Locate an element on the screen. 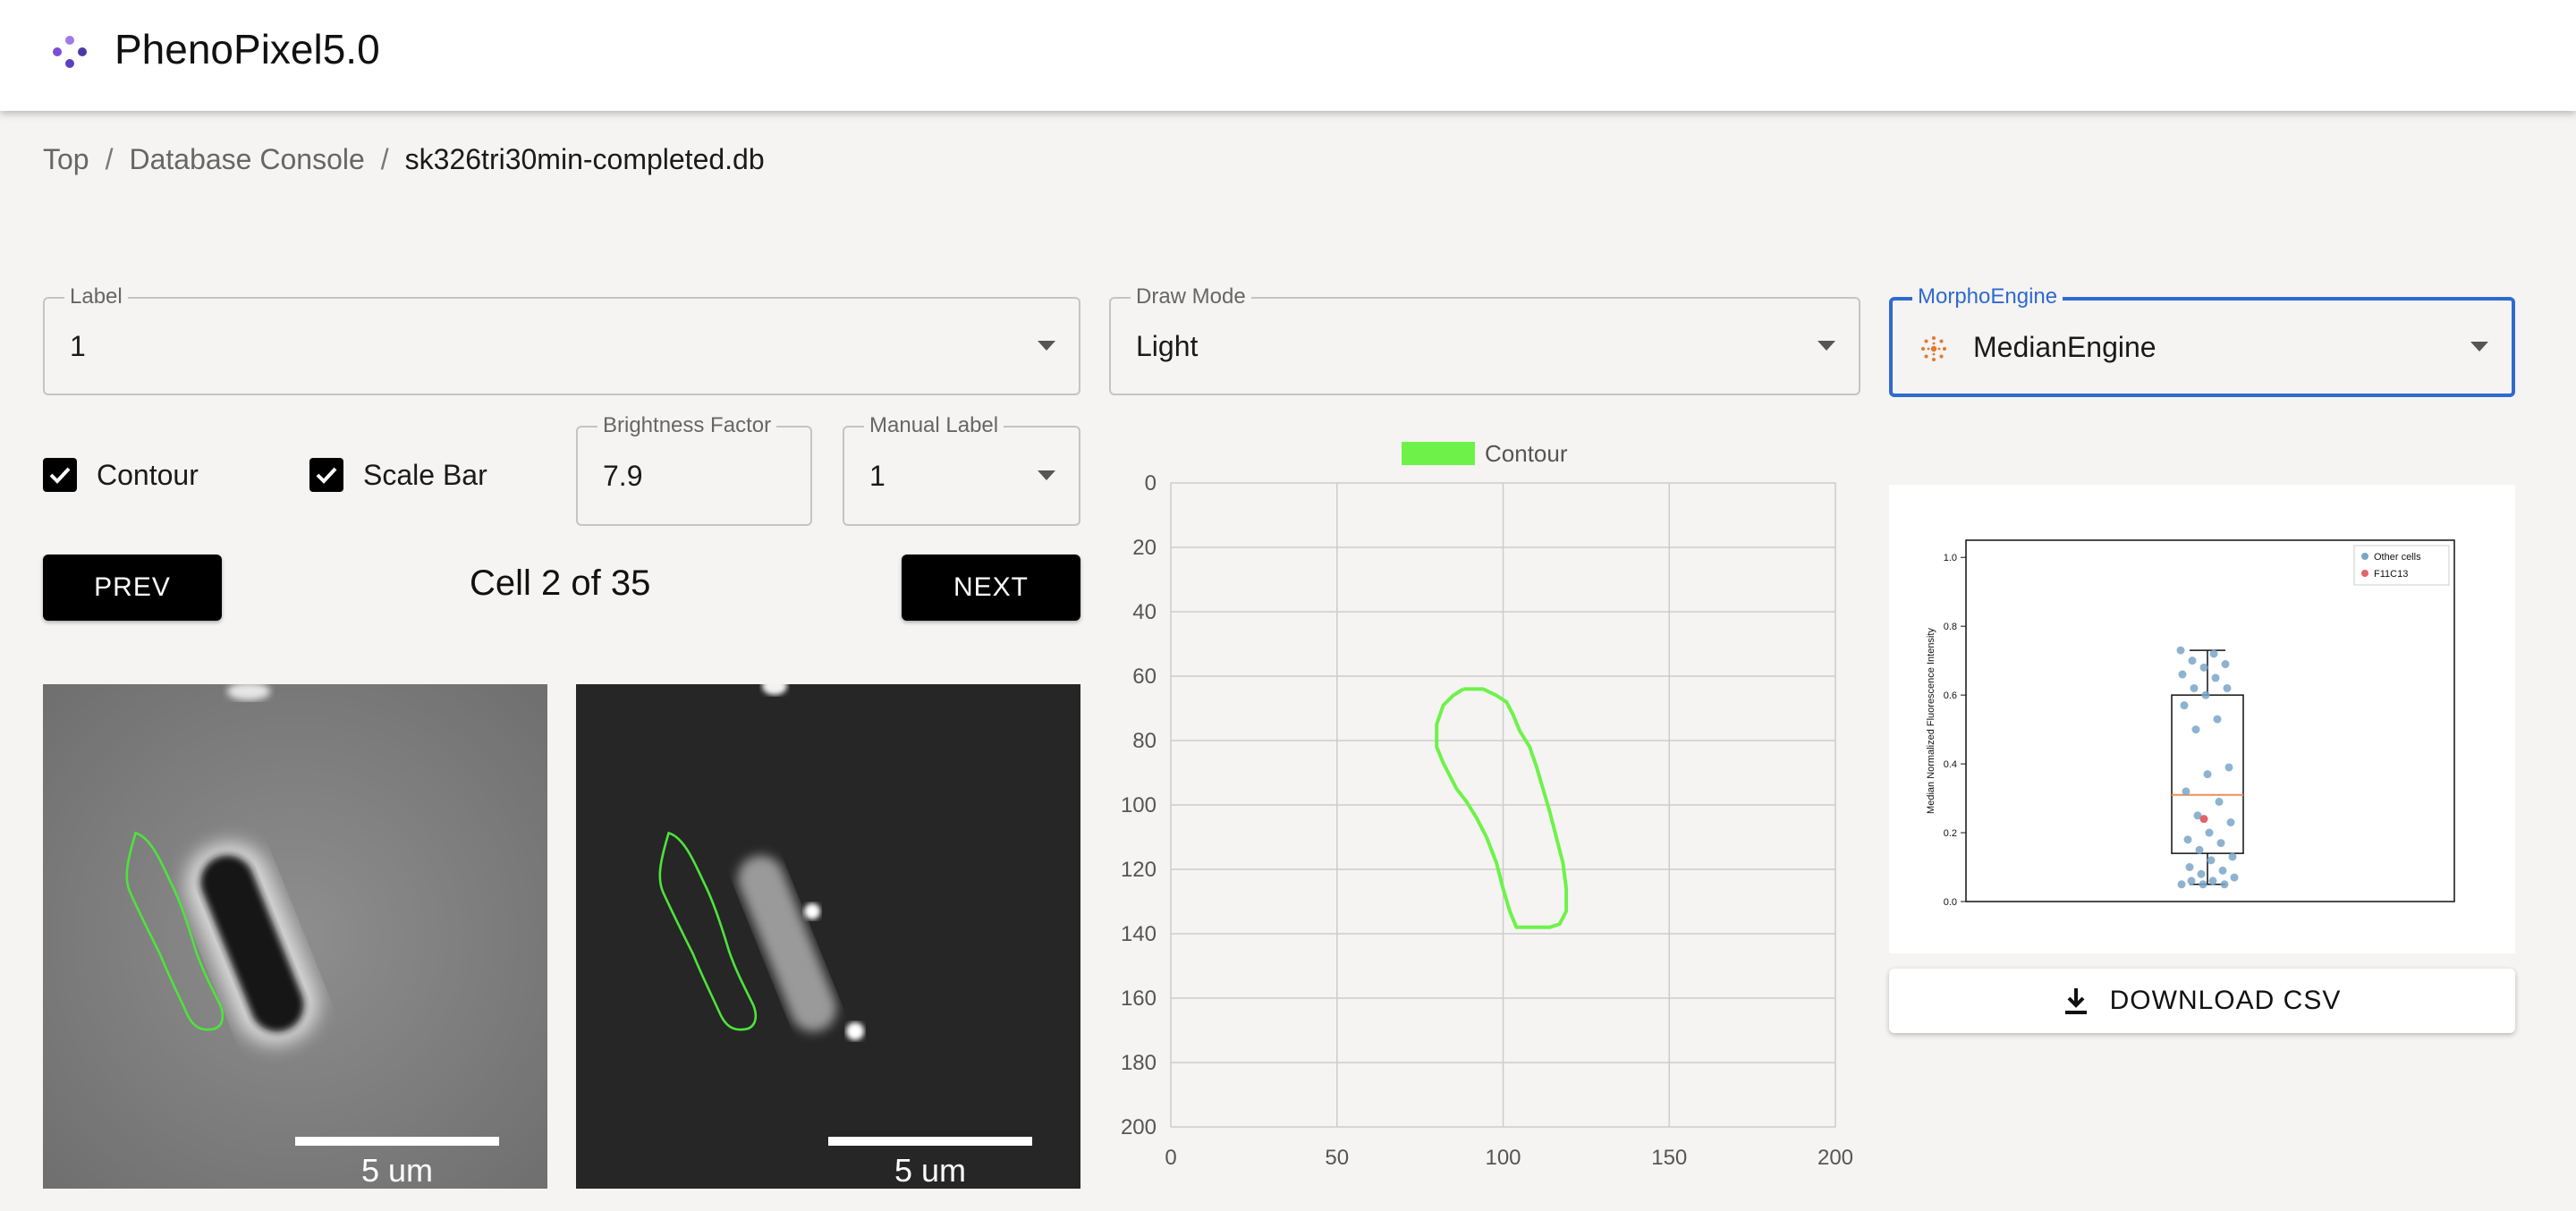 This screenshot has width=2576, height=1211. download-icon is located at coordinates (2075, 1001).